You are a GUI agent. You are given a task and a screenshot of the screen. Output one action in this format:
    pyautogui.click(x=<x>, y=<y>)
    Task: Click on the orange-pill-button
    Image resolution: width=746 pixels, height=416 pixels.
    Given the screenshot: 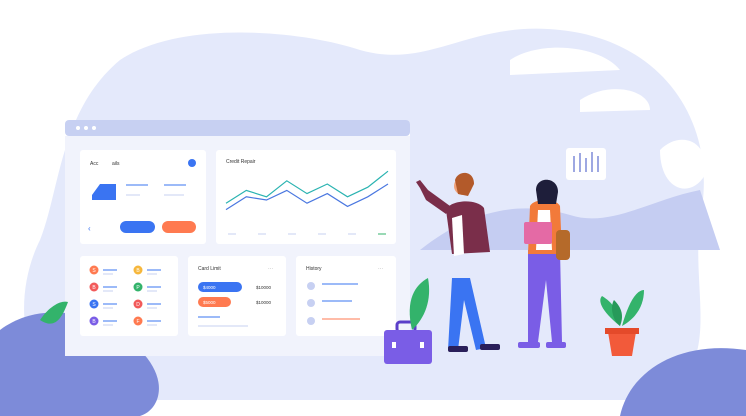 What is the action you would take?
    pyautogui.click(x=179, y=227)
    